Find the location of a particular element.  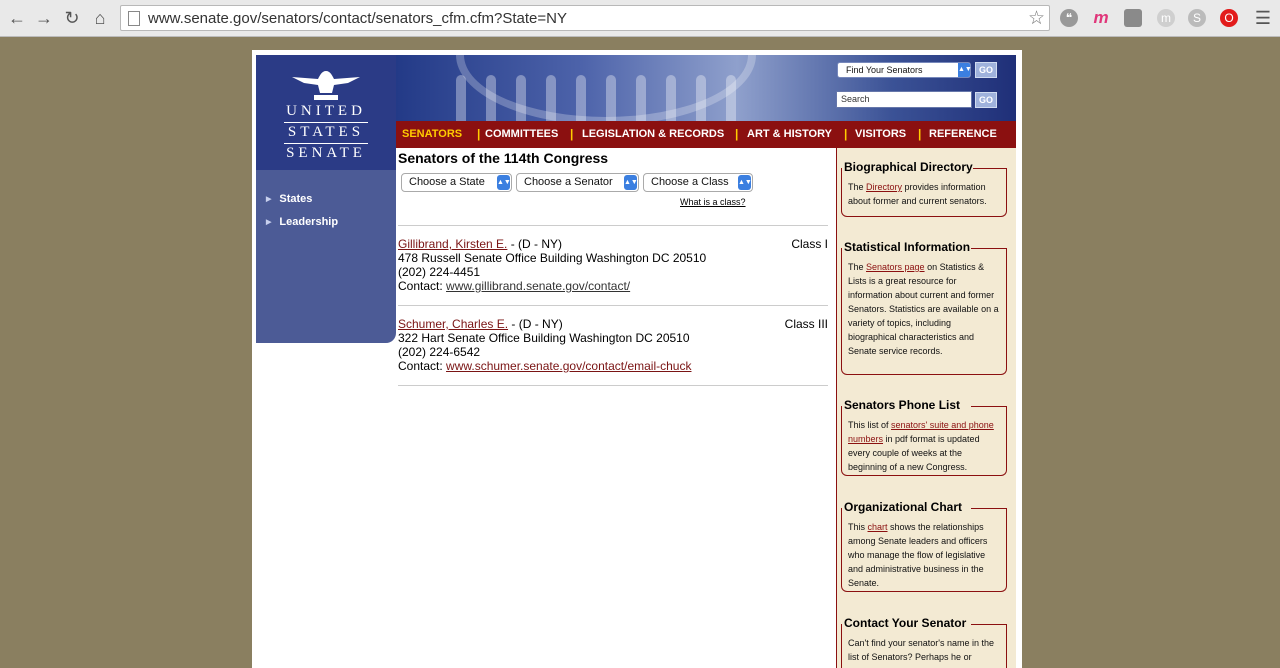

contact-senator-title: Contact Your Senator is located at coordinates (905, 623).